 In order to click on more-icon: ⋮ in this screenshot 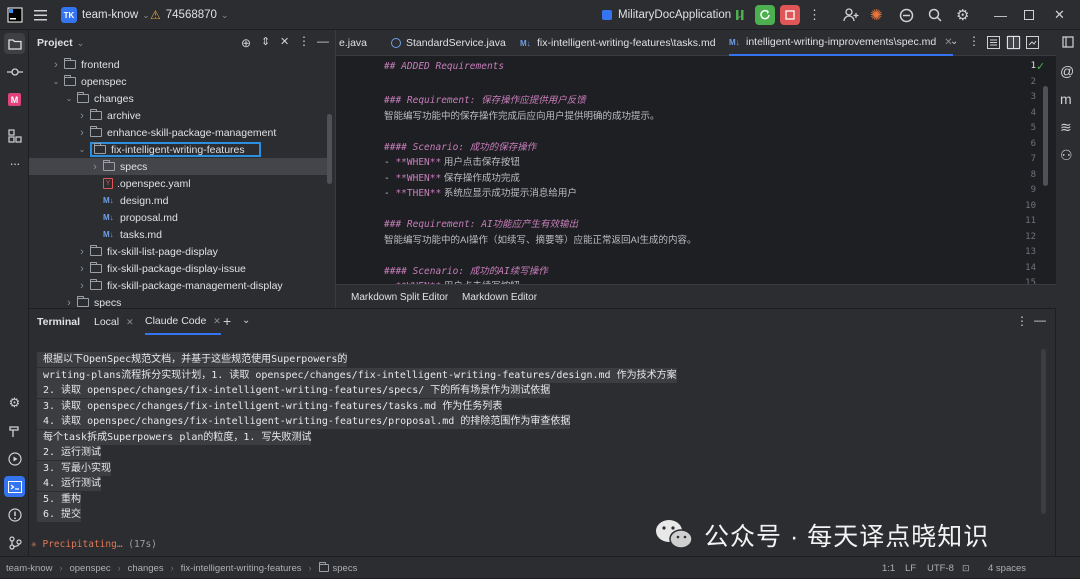, I will do `click(974, 41)`.